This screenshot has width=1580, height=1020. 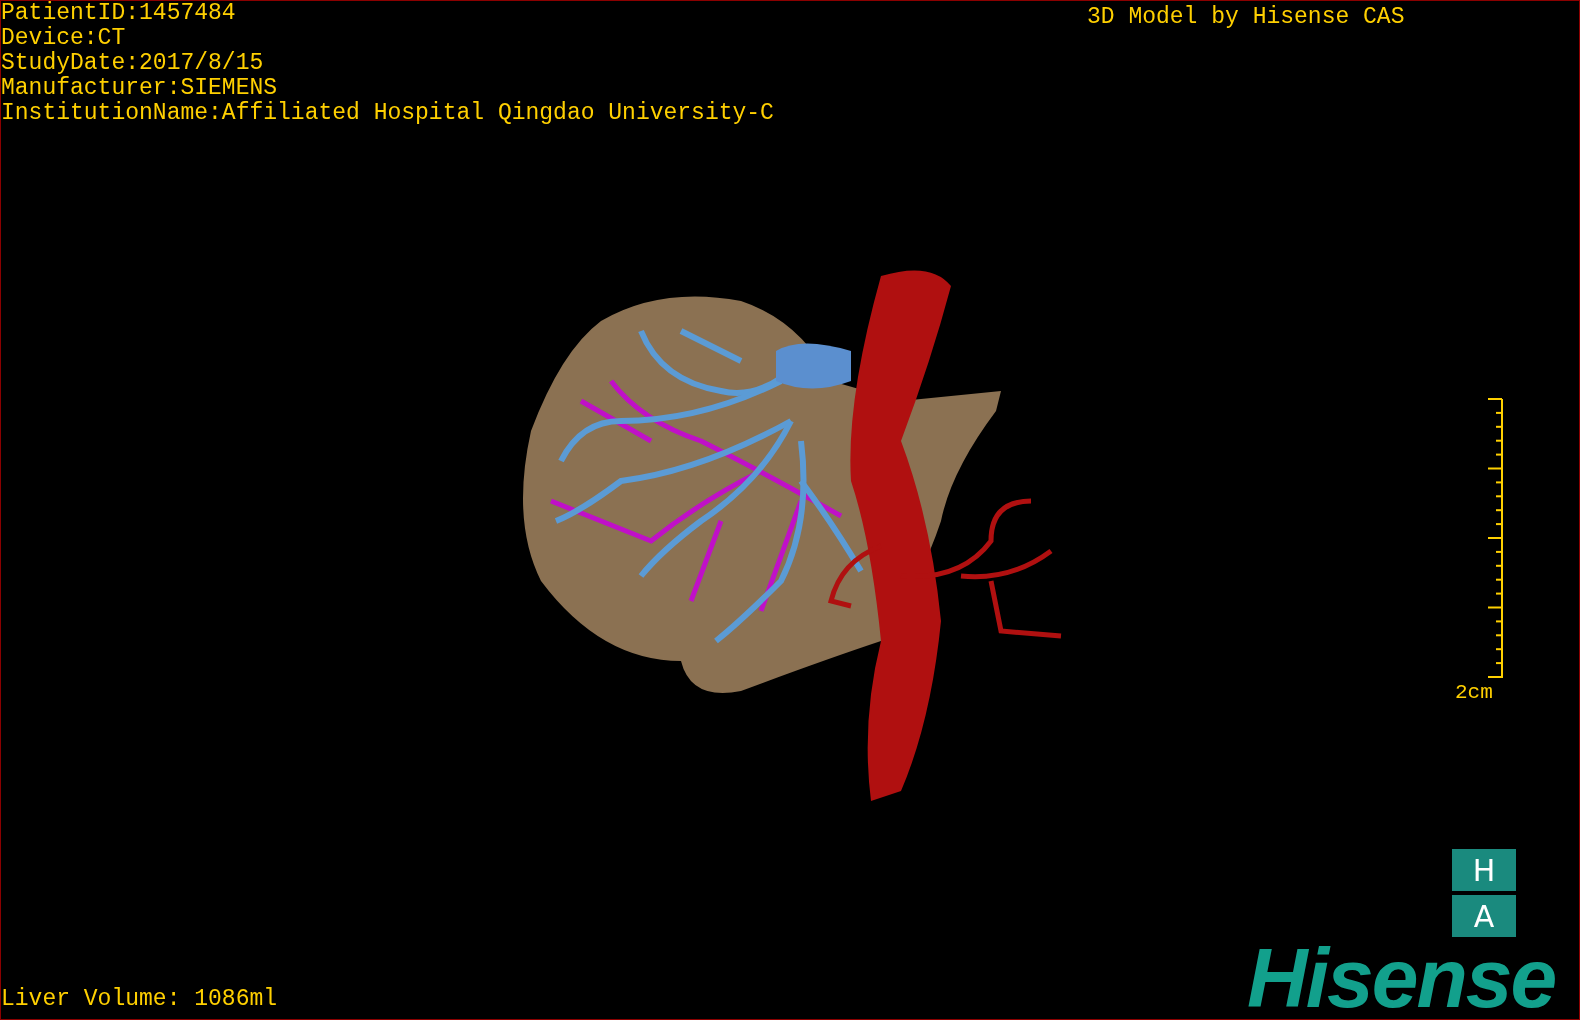 I want to click on liver-volume: Liver Volume: 1086ml, so click(x=139, y=999).